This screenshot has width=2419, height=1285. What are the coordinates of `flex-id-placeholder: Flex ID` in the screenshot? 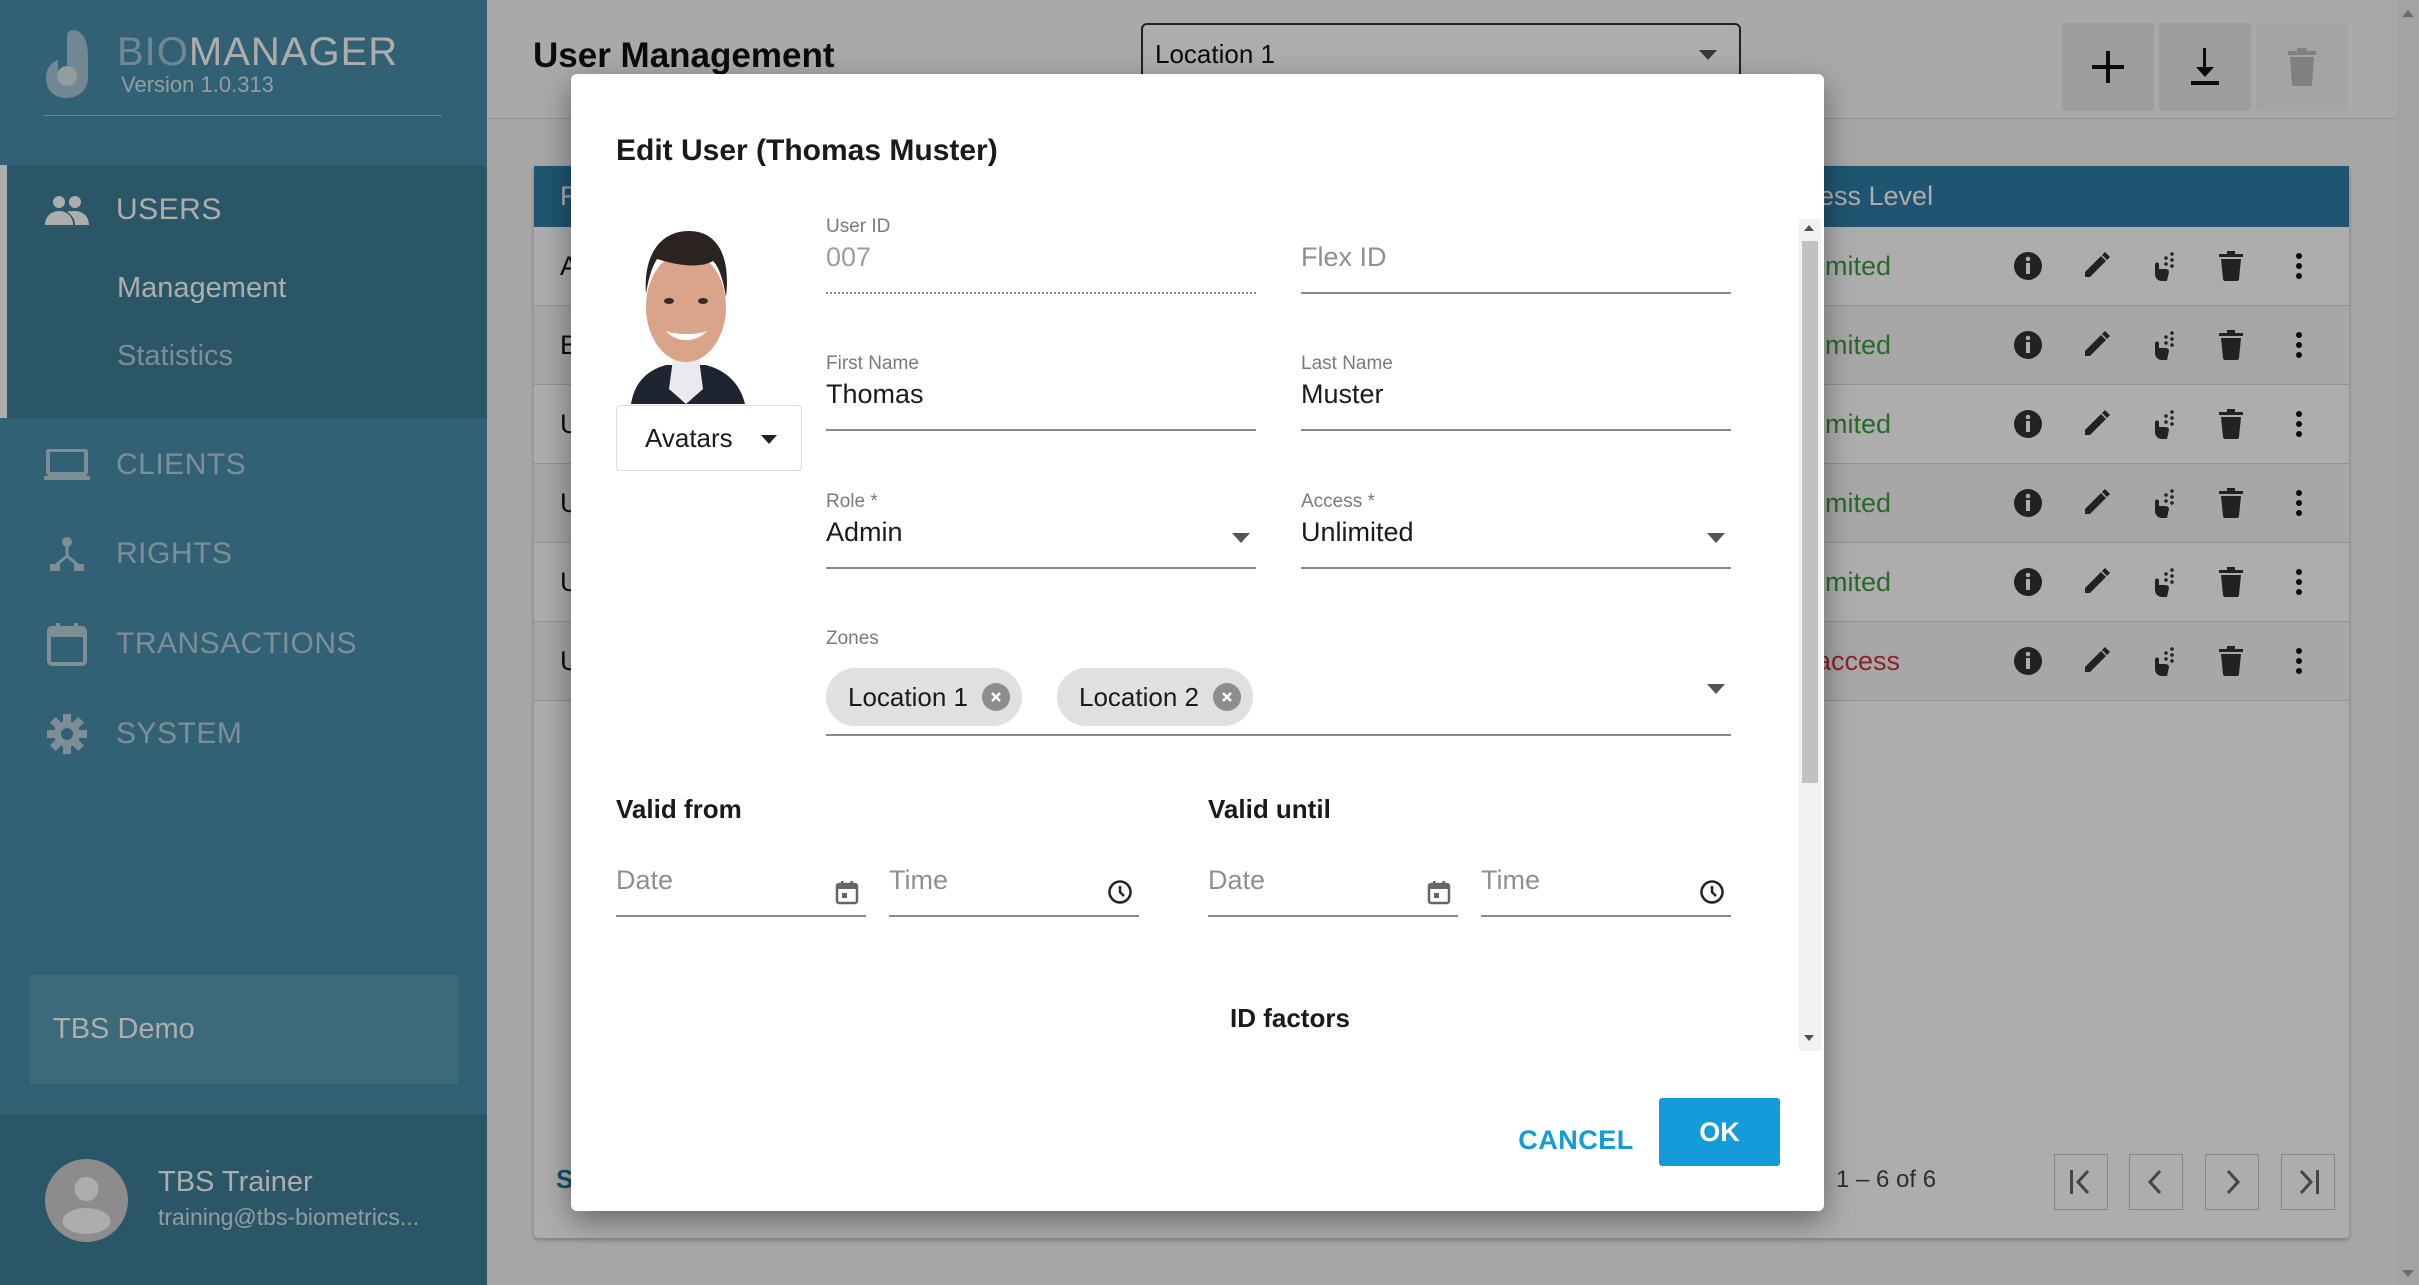 It's located at (1344, 257).